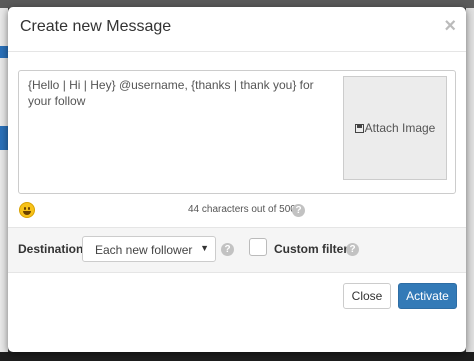  I want to click on destination-selected-value: Each new follower, so click(144, 250).